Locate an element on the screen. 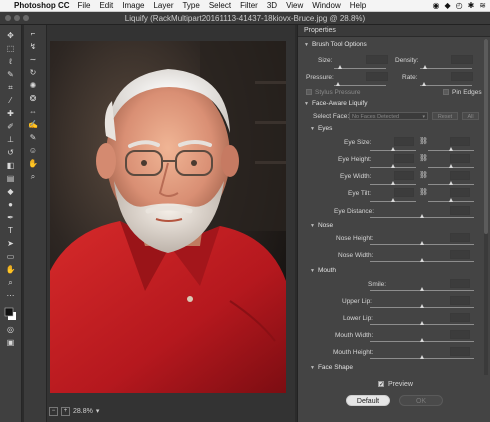  history-brush-tool-icon: ↺ is located at coordinates (10, 153).